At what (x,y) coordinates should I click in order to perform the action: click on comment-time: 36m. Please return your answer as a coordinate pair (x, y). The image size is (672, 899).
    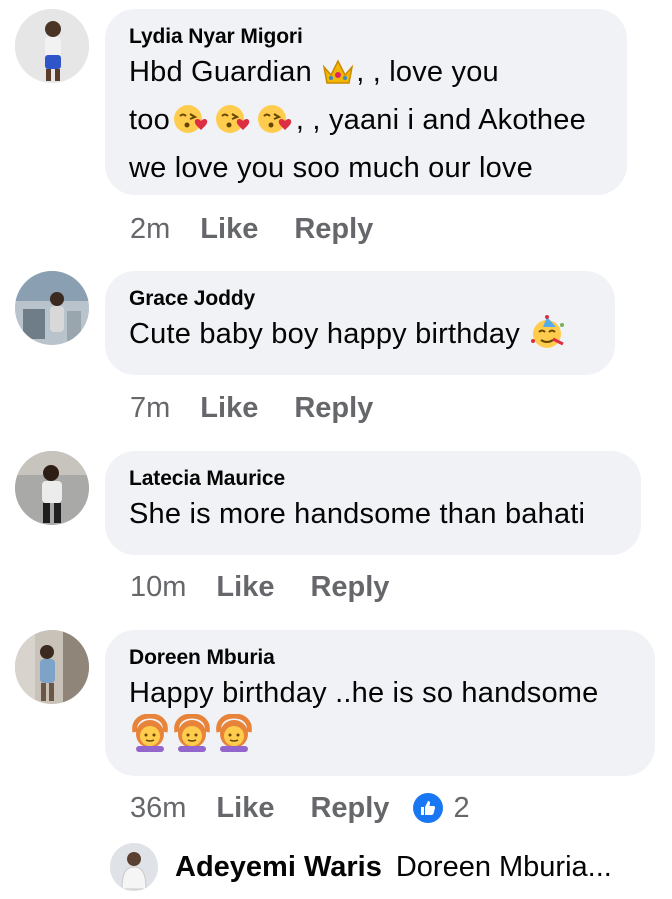
    Looking at the image, I should click on (158, 808).